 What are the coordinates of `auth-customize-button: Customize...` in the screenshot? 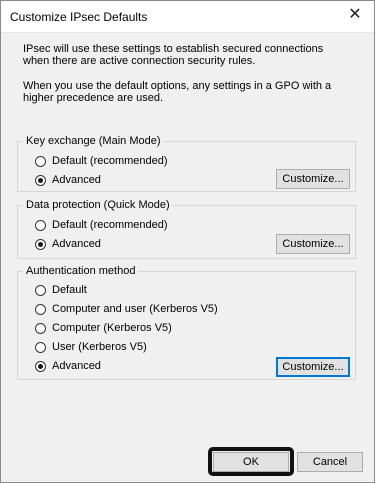 It's located at (313, 367).